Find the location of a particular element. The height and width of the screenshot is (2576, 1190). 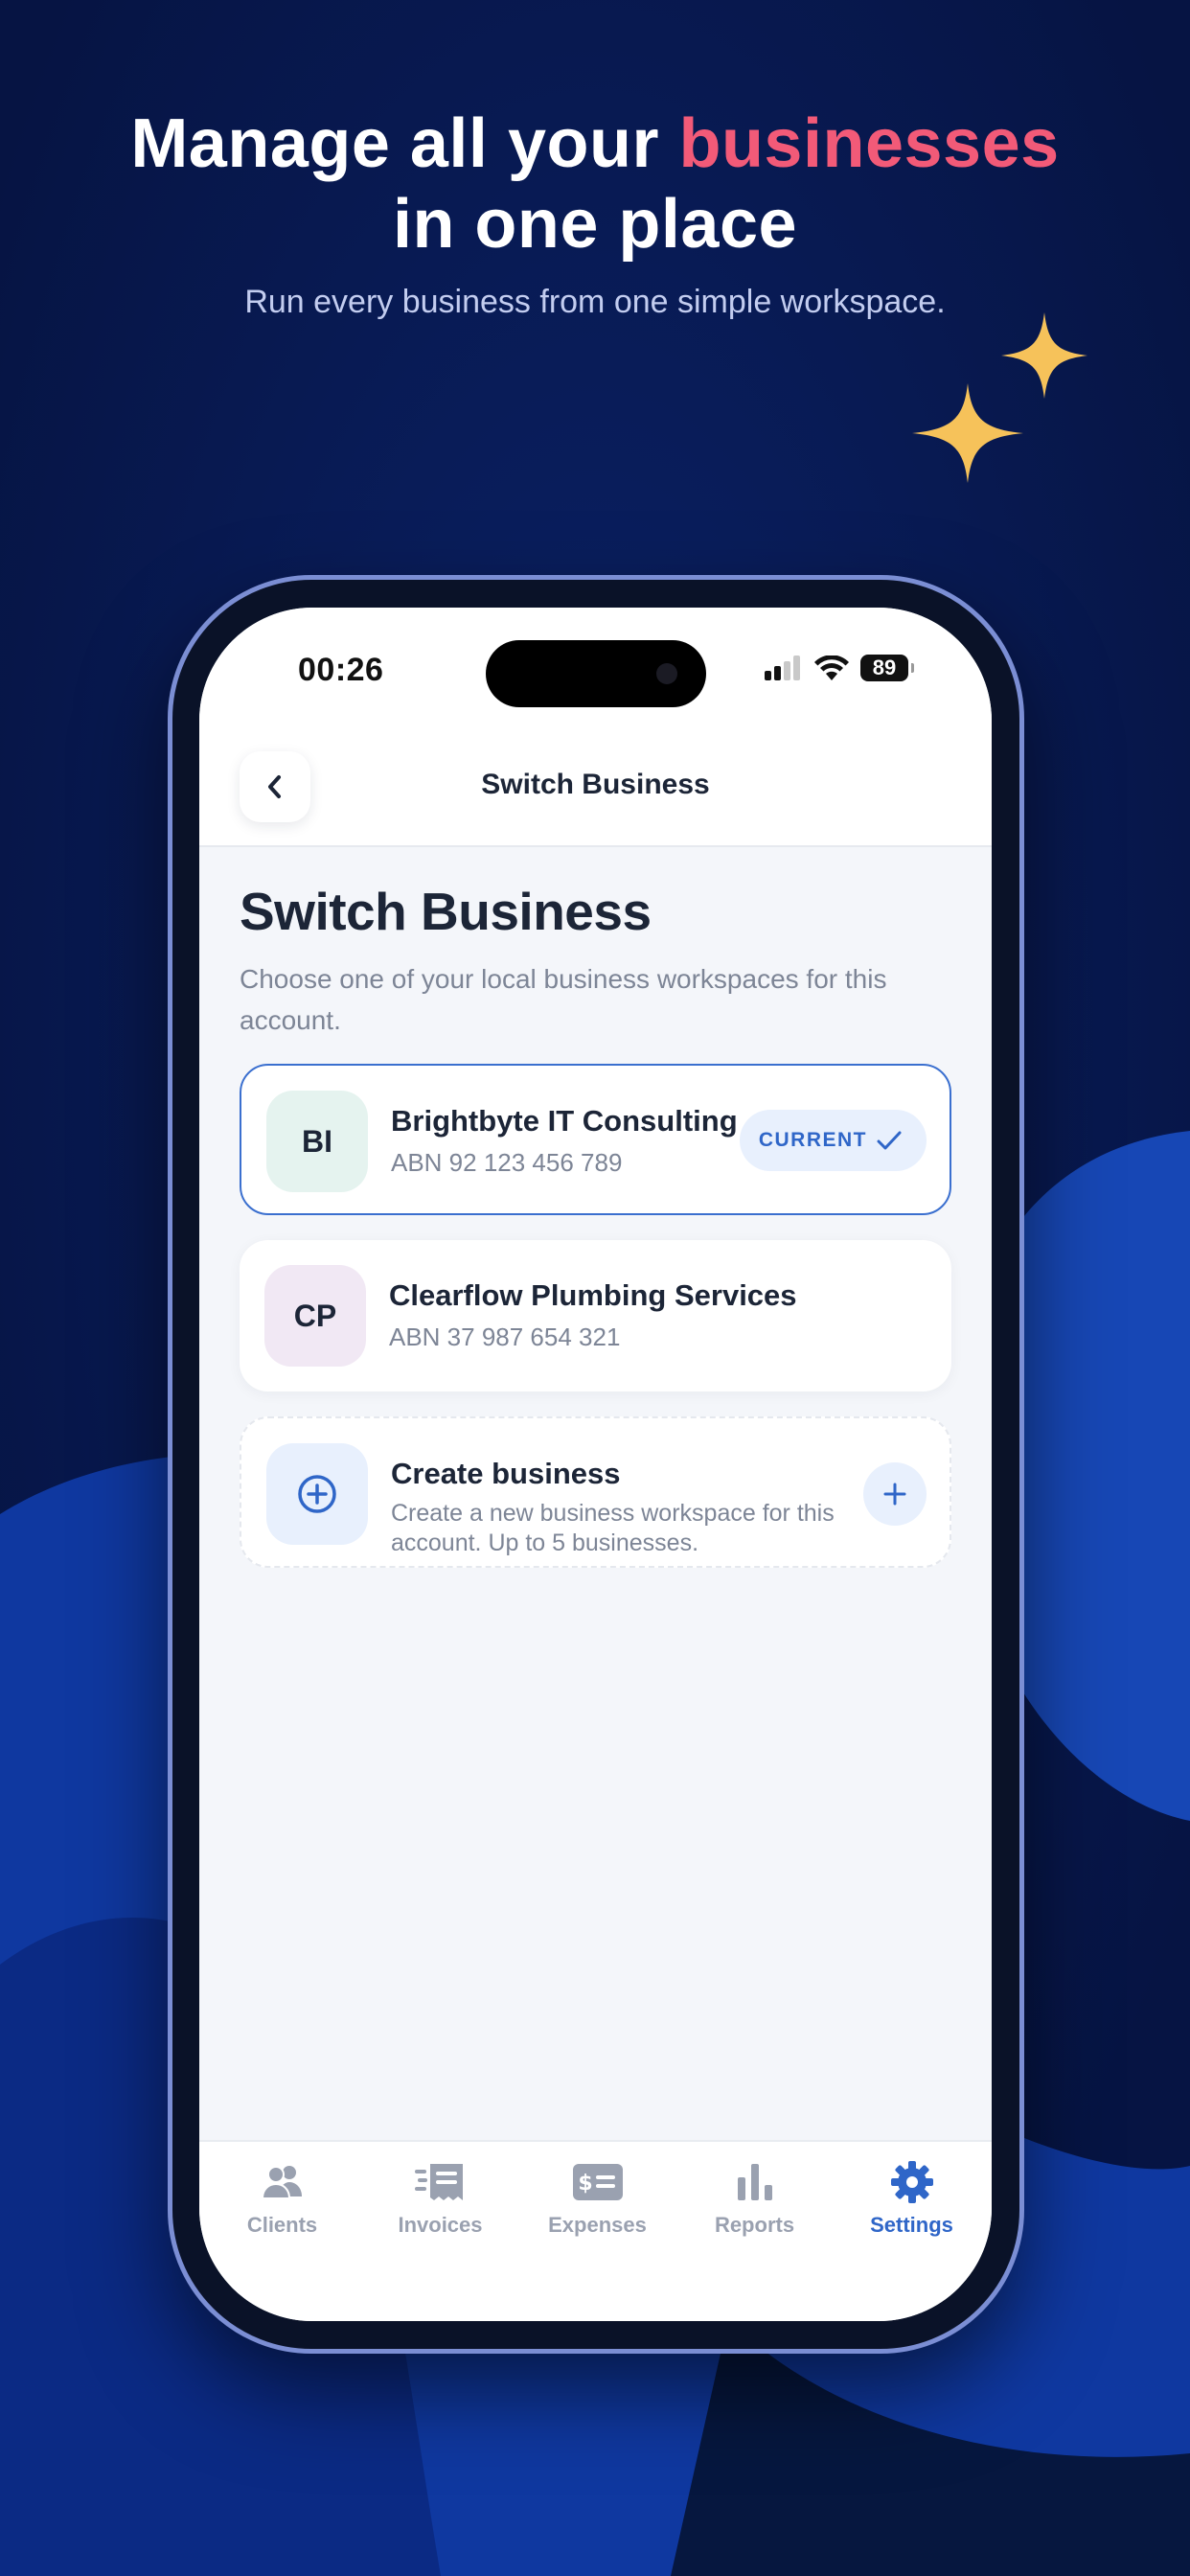

status-icons: 89 is located at coordinates (840, 668).